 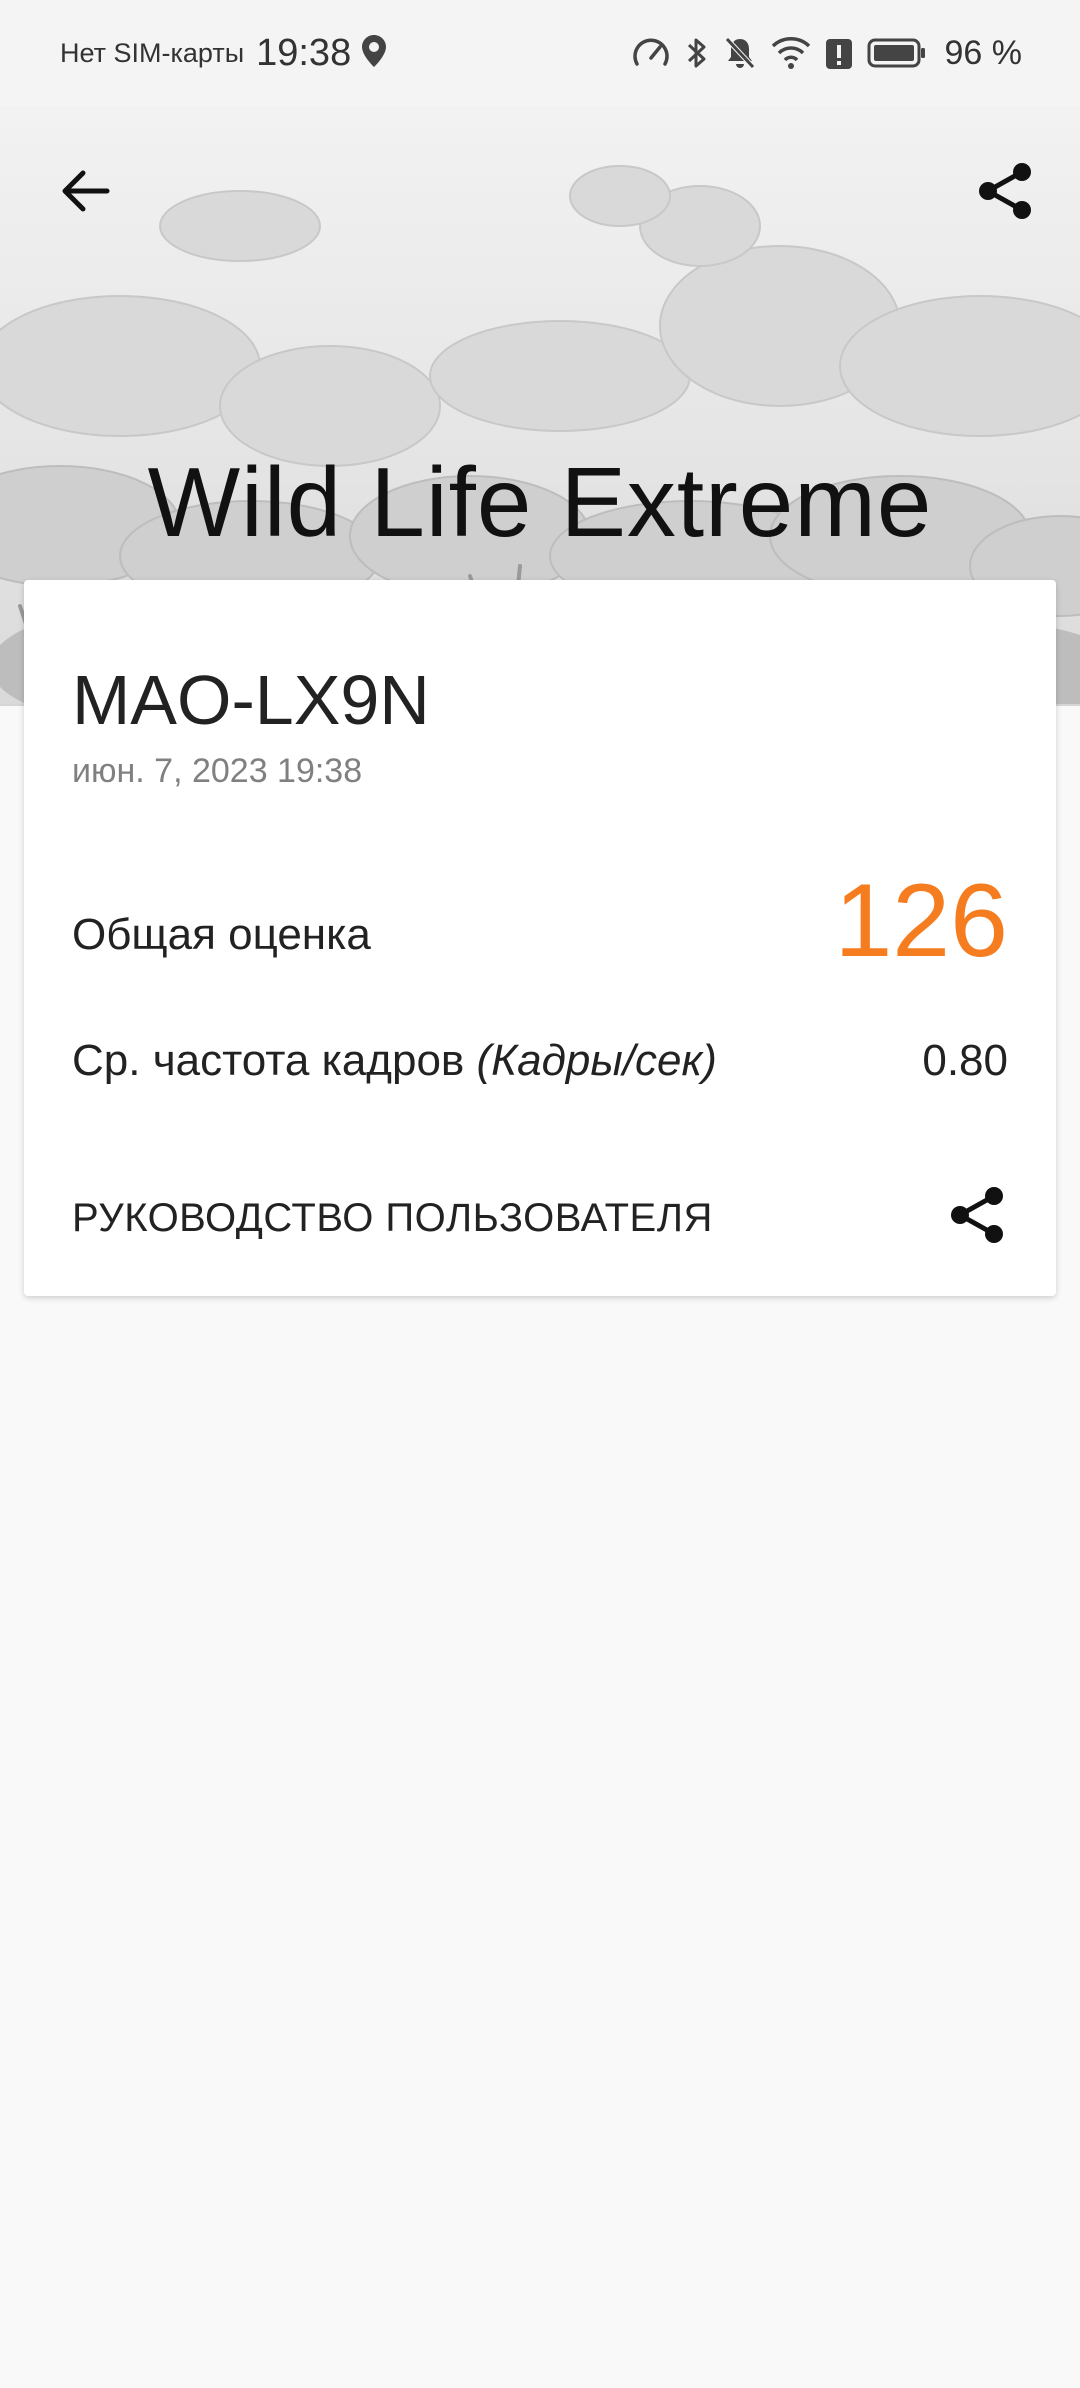 What do you see at coordinates (374, 53) in the screenshot?
I see `location-icon` at bounding box center [374, 53].